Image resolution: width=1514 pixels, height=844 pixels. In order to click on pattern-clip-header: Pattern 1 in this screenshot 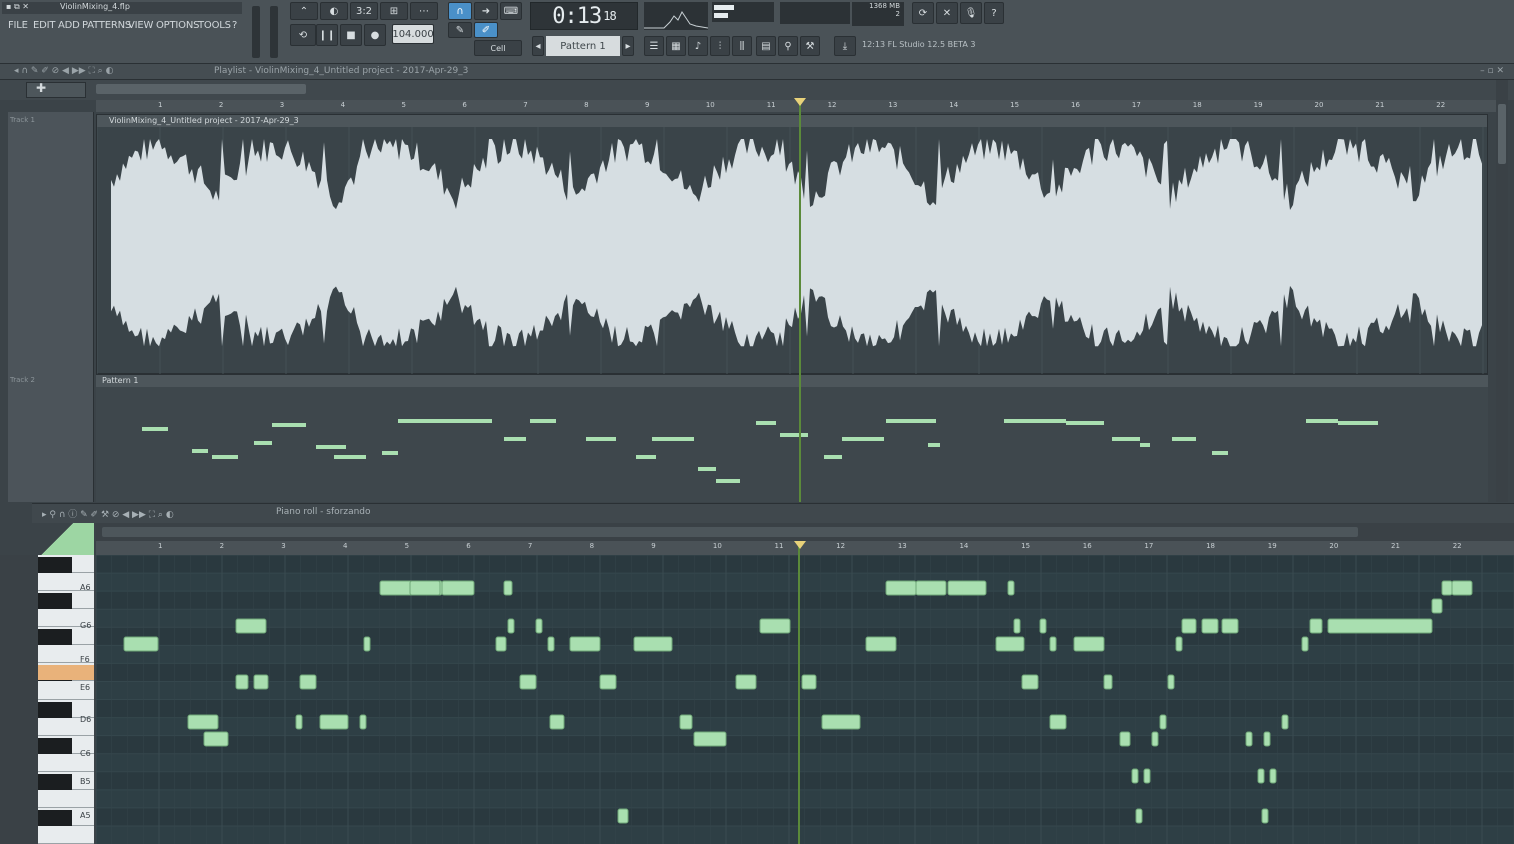, I will do `click(792, 381)`.